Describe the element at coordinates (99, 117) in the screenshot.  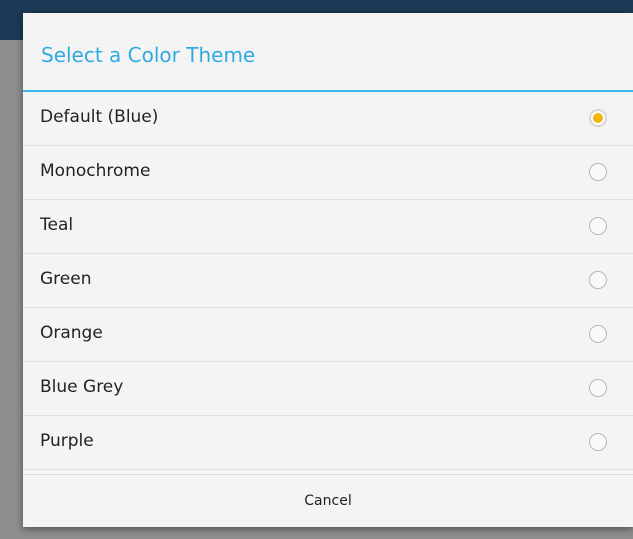
I see `theme-option-label: Default (Blue)` at that location.